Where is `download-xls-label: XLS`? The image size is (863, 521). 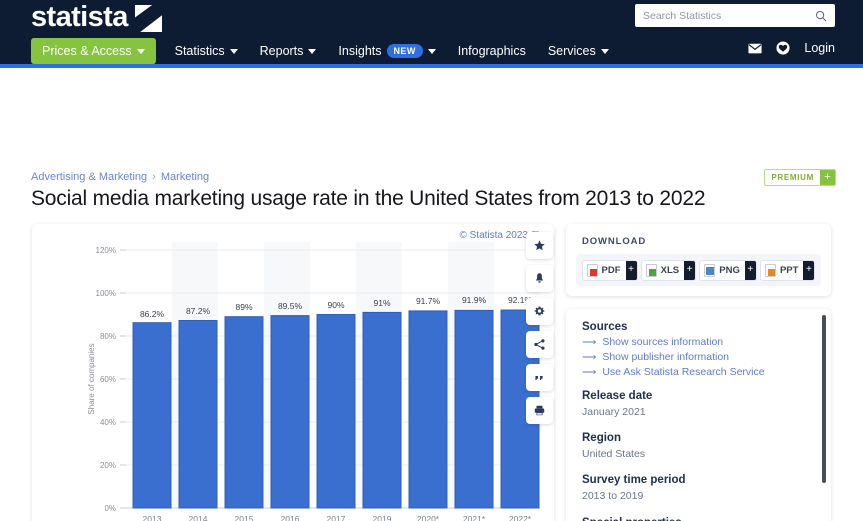
download-xls-label: XLS is located at coordinates (670, 270).